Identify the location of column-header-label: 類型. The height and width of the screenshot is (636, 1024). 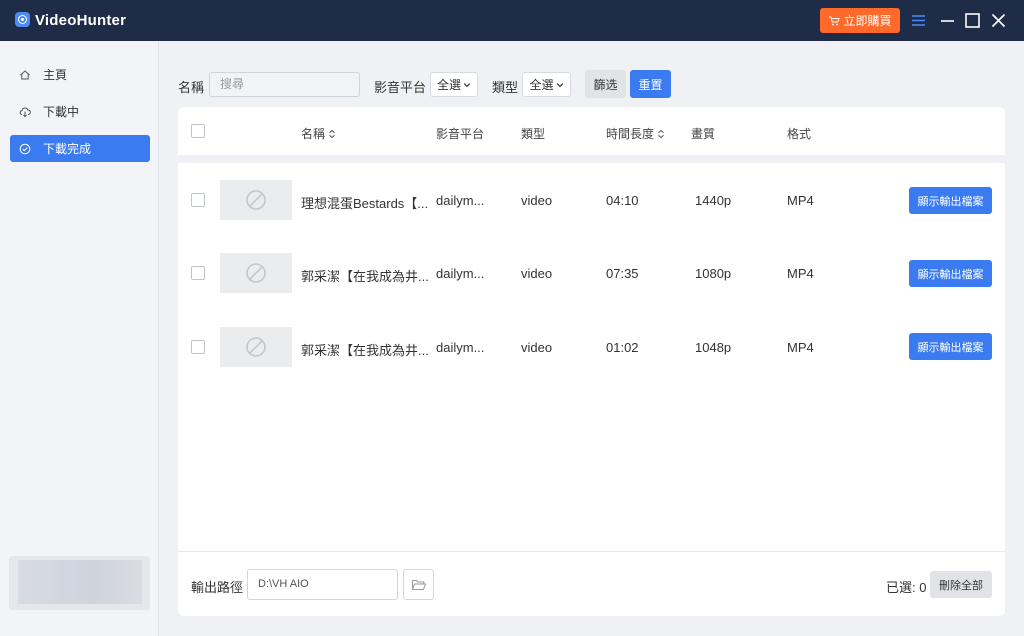
(533, 134).